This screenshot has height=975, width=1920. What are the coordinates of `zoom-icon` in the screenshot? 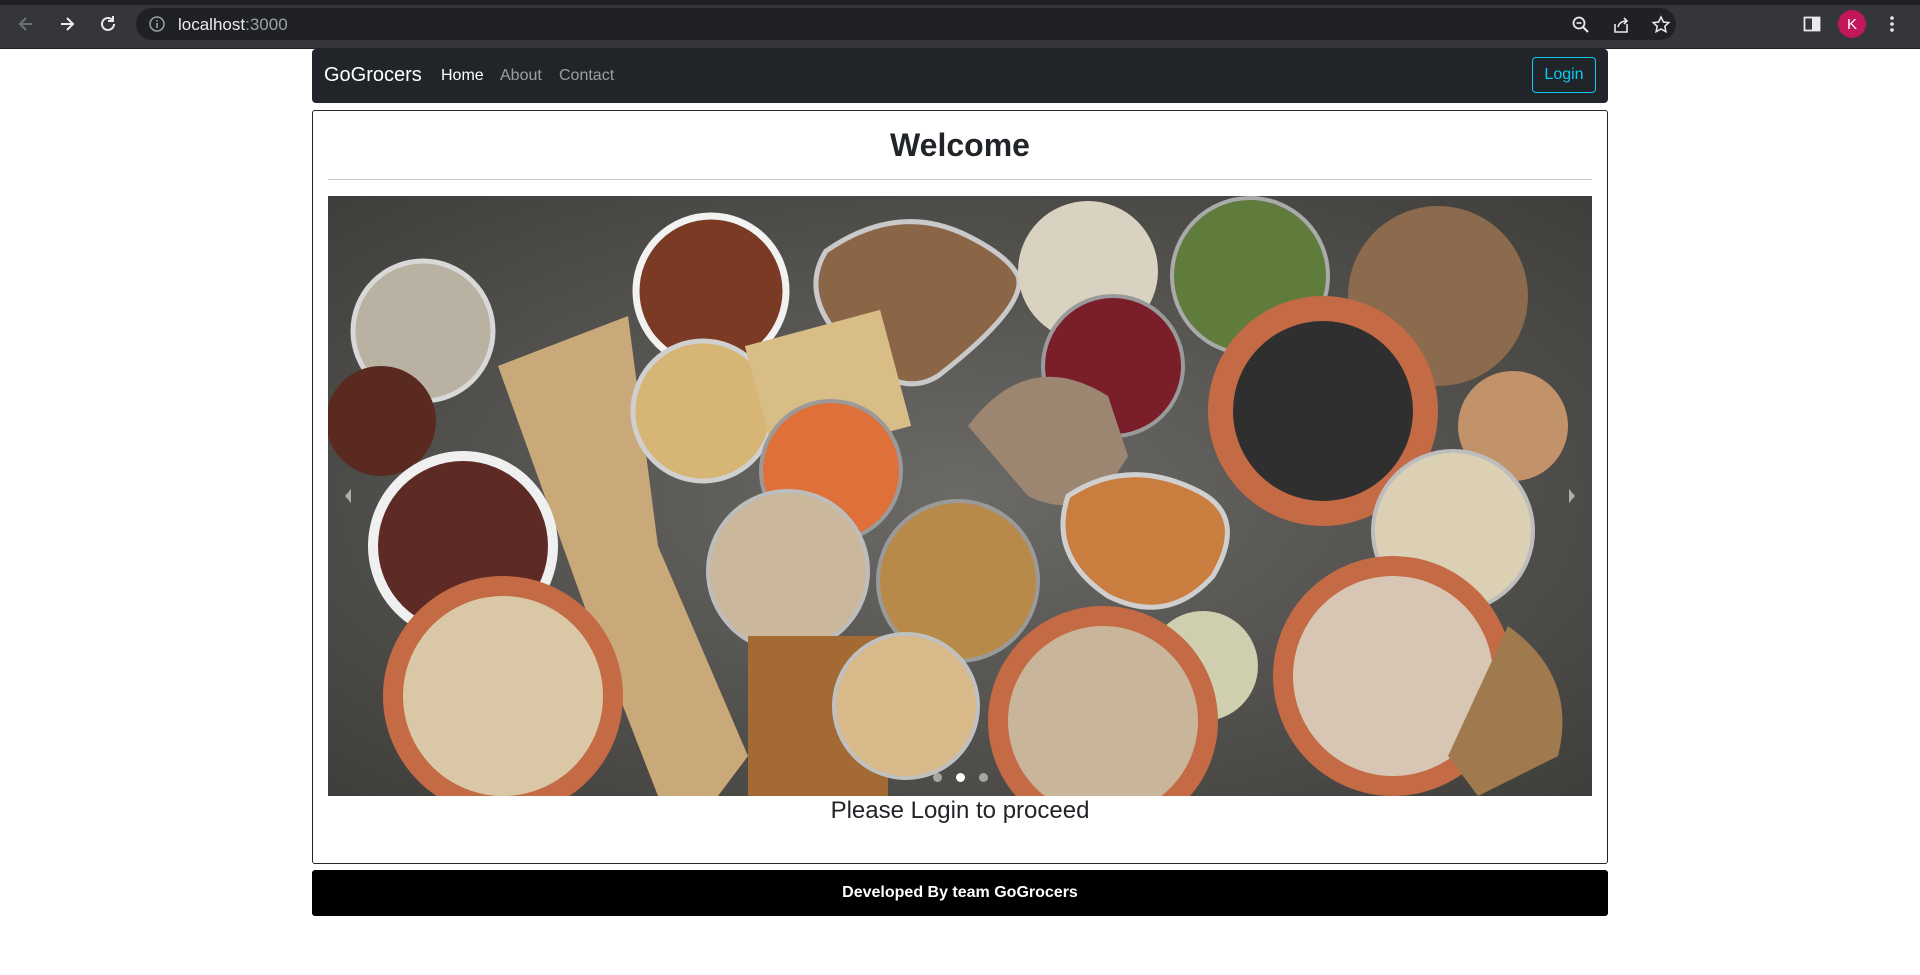 It's located at (1581, 25).